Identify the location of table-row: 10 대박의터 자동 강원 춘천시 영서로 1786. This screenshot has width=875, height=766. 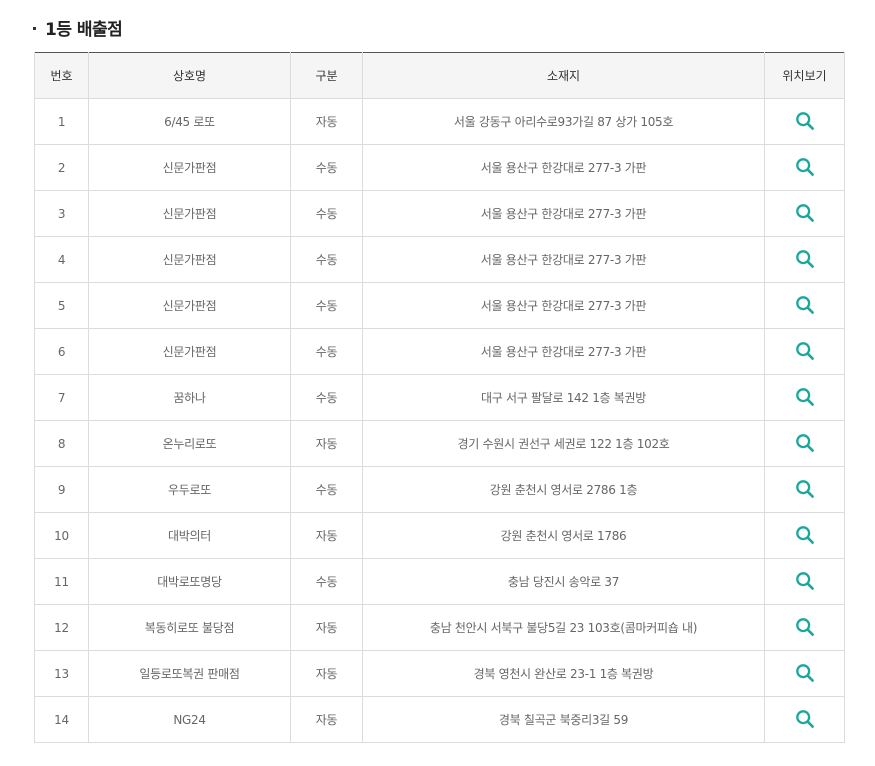
(439, 535).